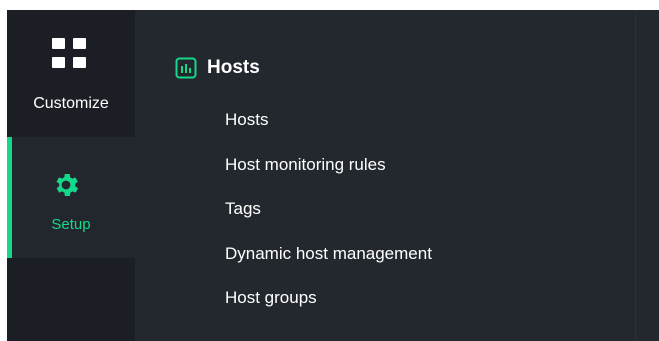 This screenshot has width=659, height=341. I want to click on menu-section-title: Hosts, so click(233, 67).